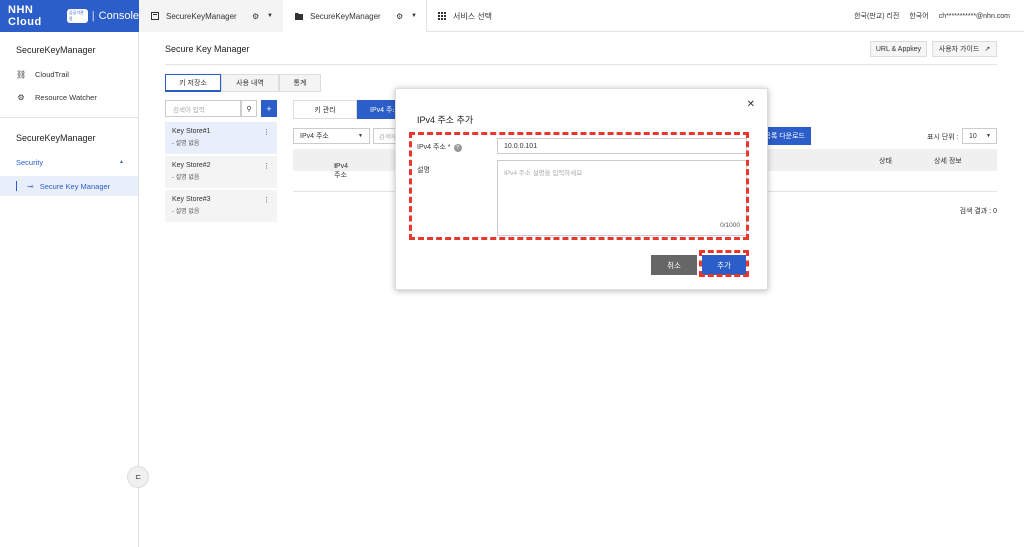 This screenshot has width=1024, height=547. What do you see at coordinates (191, 131) in the screenshot?
I see `store-name: Key Store#1` at bounding box center [191, 131].